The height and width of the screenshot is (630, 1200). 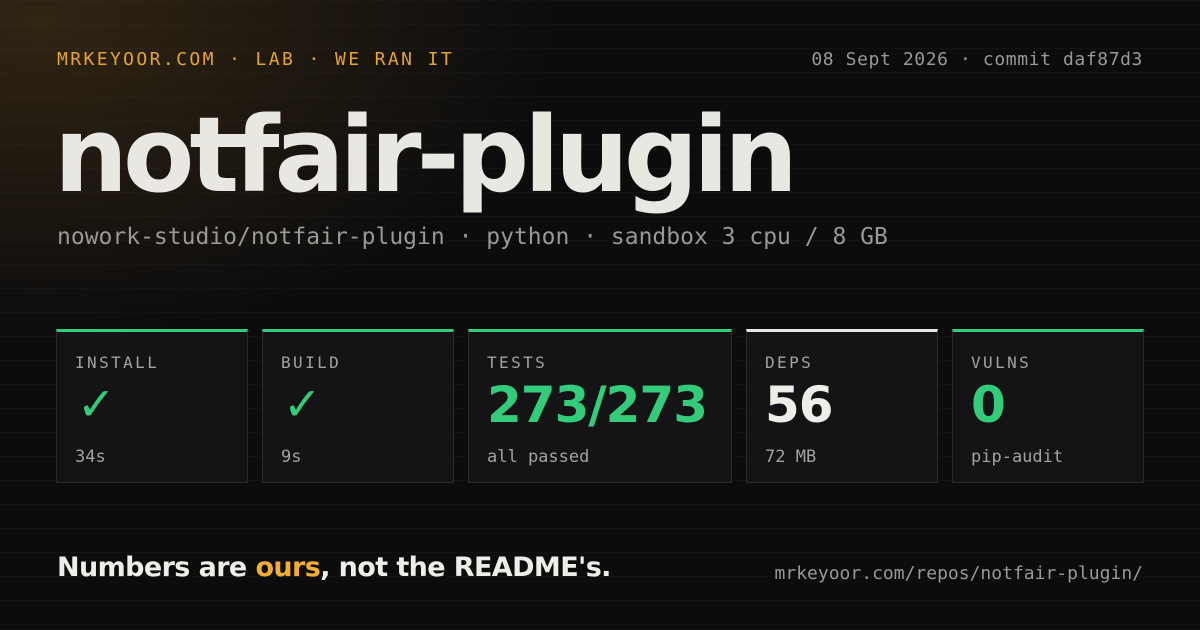 I want to click on vulns-tool: pip-audit, so click(x=1017, y=457).